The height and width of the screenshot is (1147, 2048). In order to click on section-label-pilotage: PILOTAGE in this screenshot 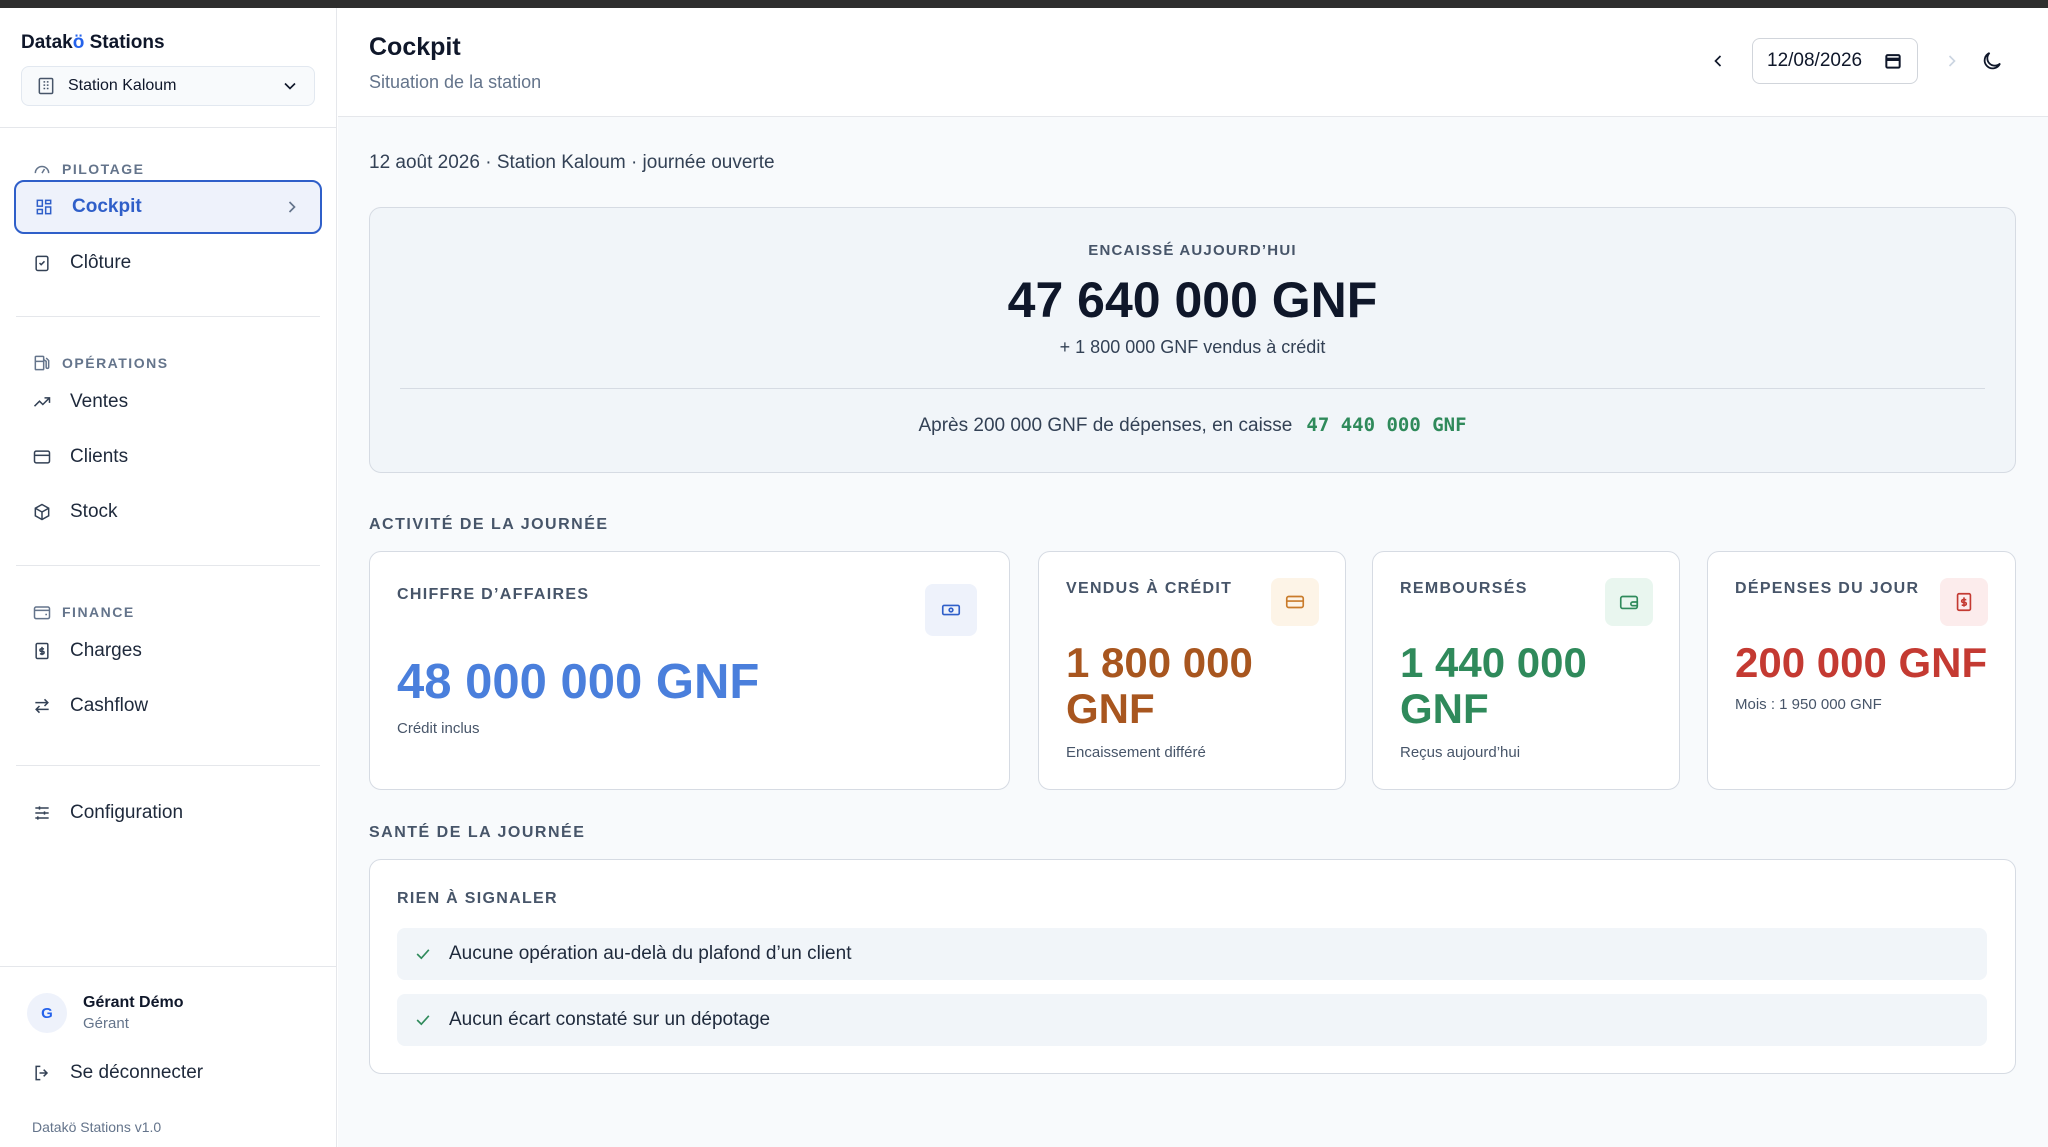, I will do `click(88, 169)`.